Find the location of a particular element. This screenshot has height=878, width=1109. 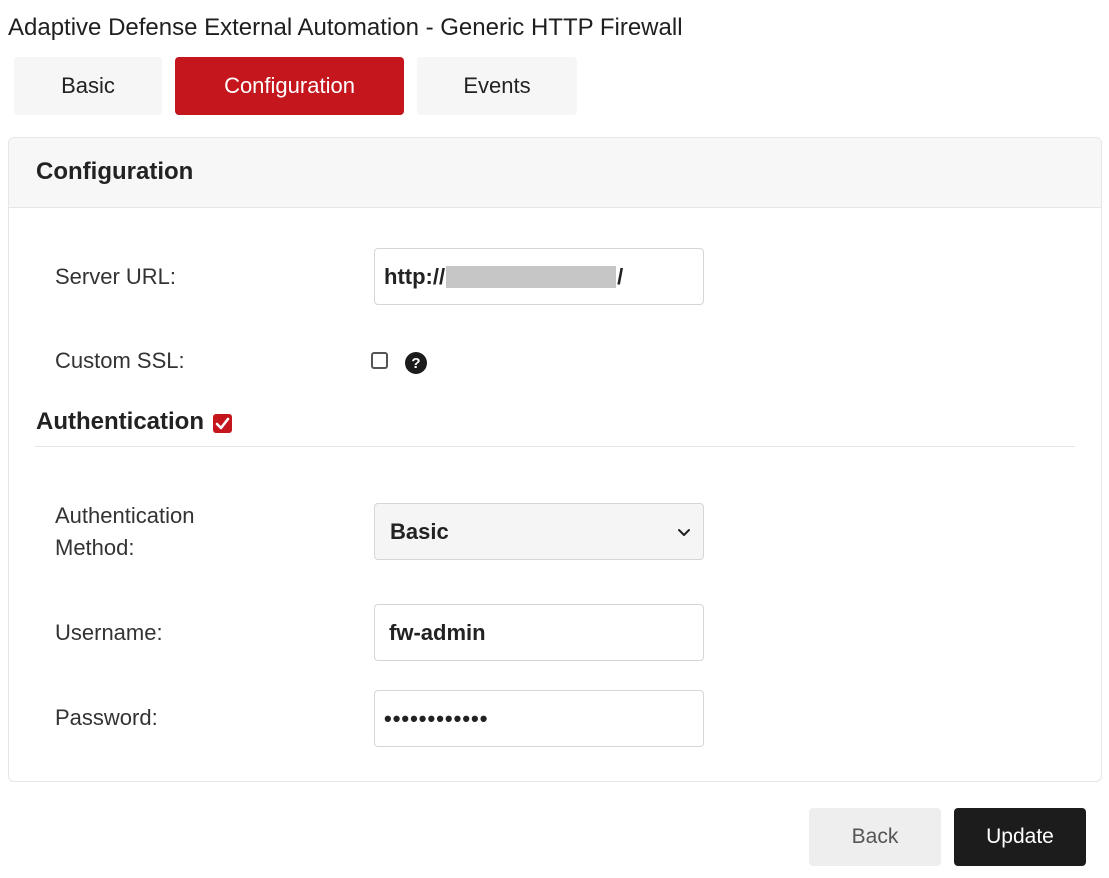

section-divider is located at coordinates (555, 446).